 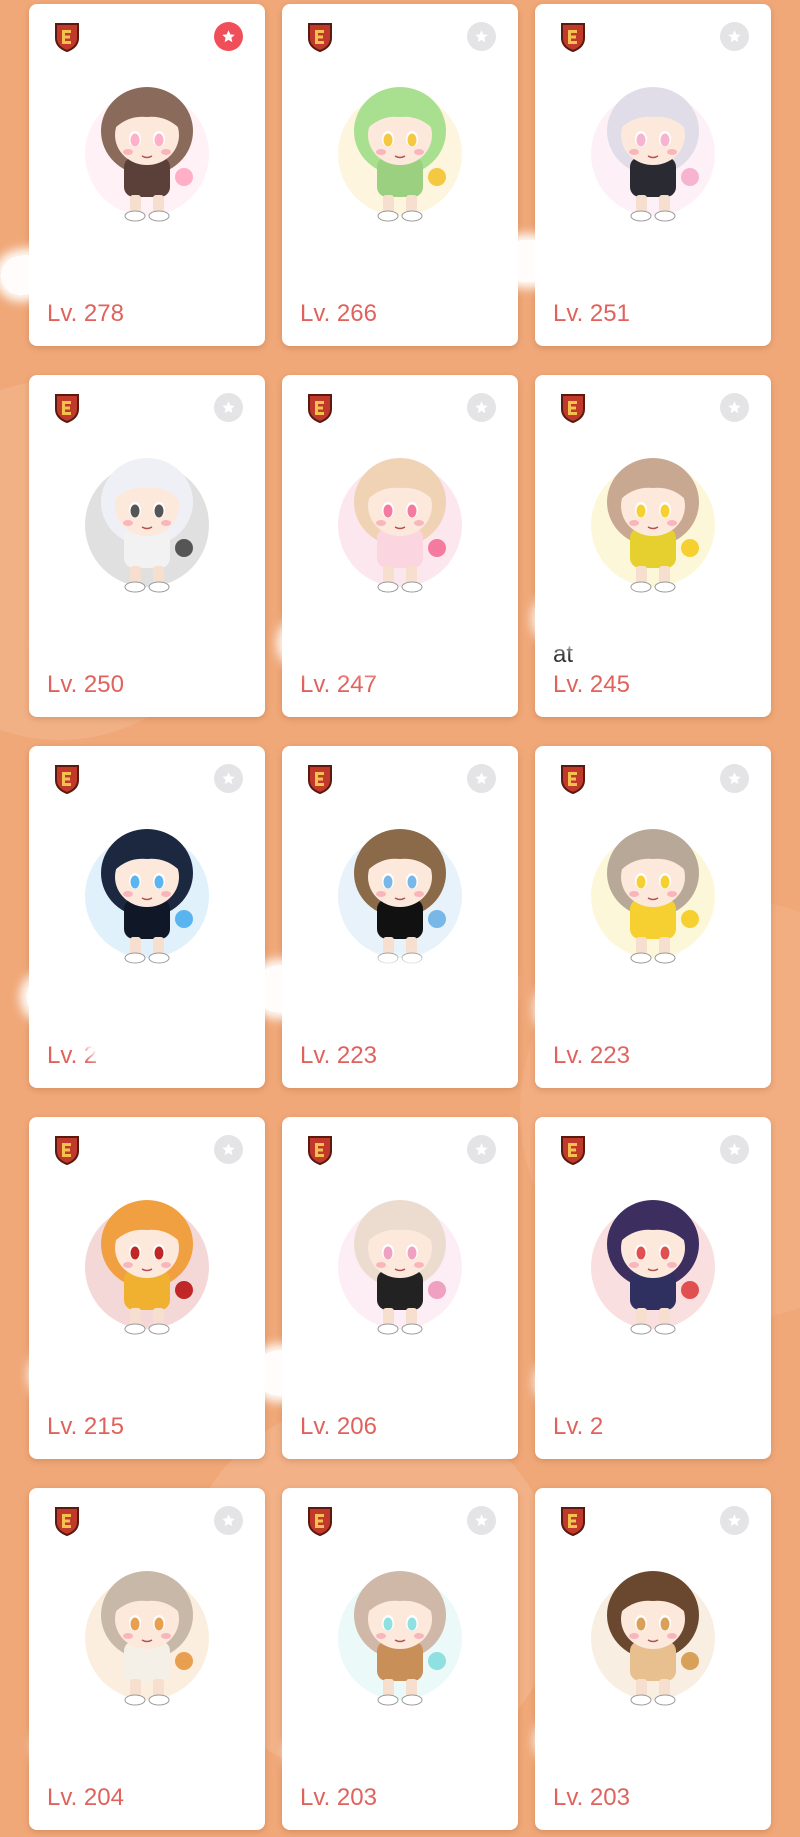 I want to click on character-card: Lv. 251, so click(x=653, y=175).